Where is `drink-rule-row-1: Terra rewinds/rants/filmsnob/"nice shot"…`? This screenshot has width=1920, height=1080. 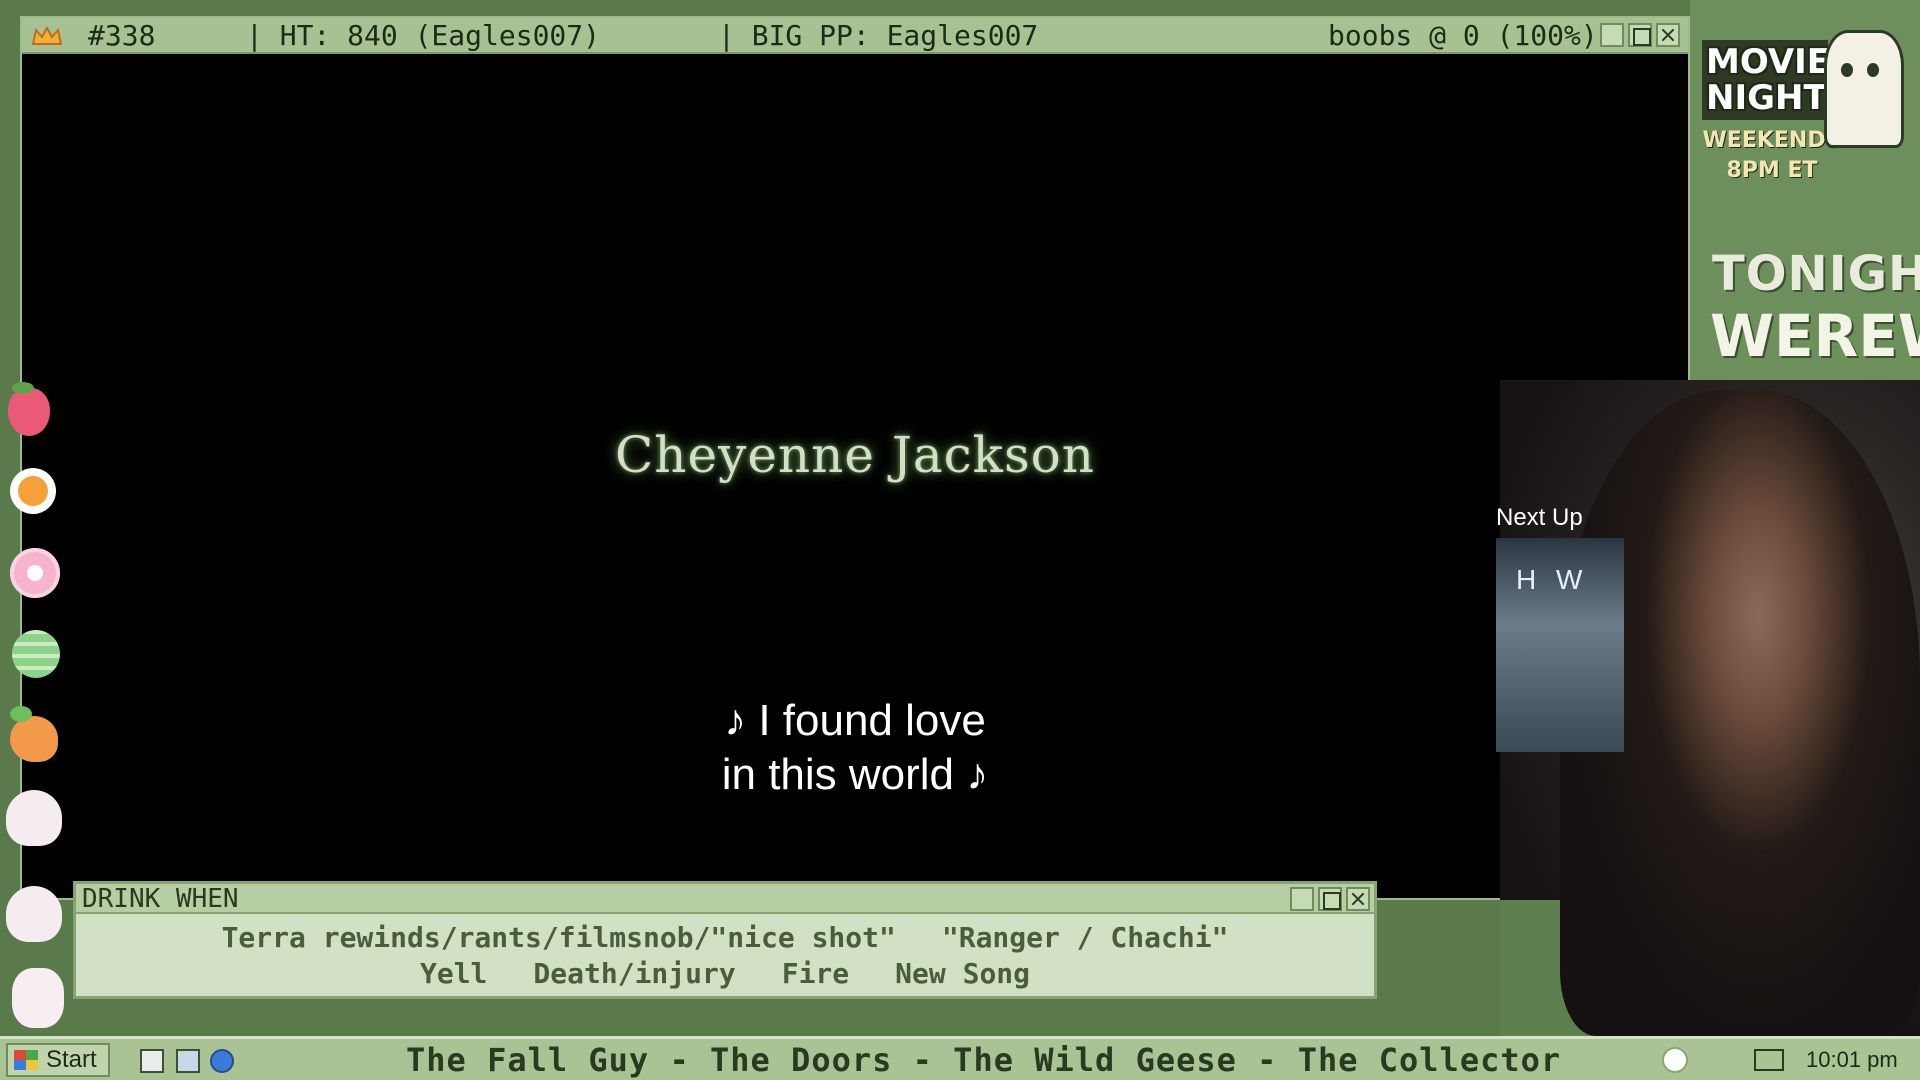 drink-rule-row-1: Terra rewinds/rants/filmsnob/"nice shot"… is located at coordinates (725, 938).